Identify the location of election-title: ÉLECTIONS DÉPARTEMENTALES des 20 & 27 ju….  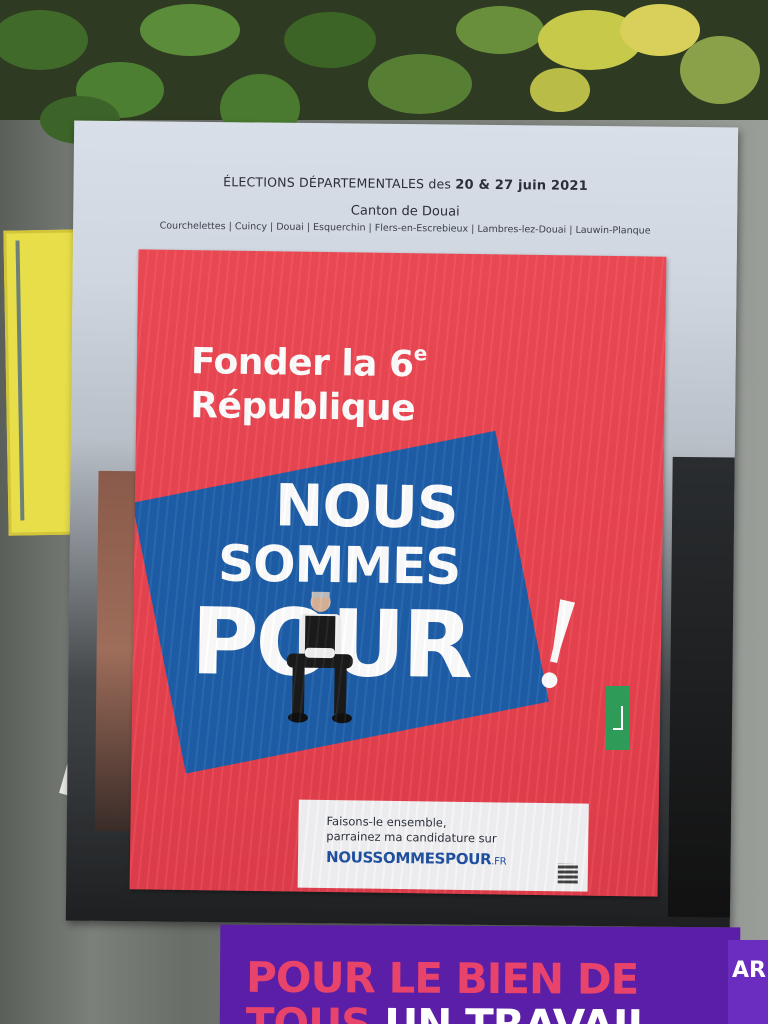
(405, 184).